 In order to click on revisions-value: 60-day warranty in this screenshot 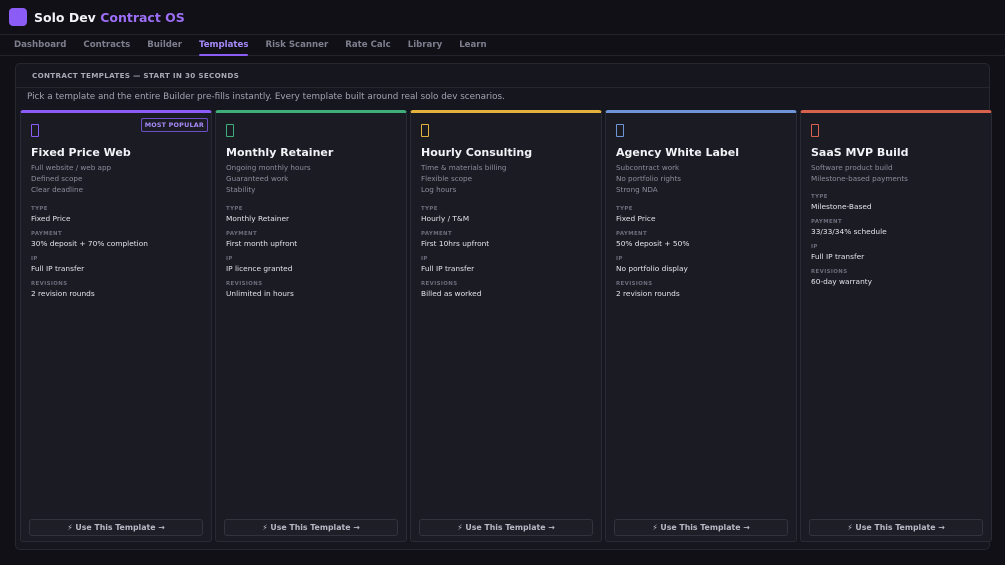, I will do `click(842, 282)`.